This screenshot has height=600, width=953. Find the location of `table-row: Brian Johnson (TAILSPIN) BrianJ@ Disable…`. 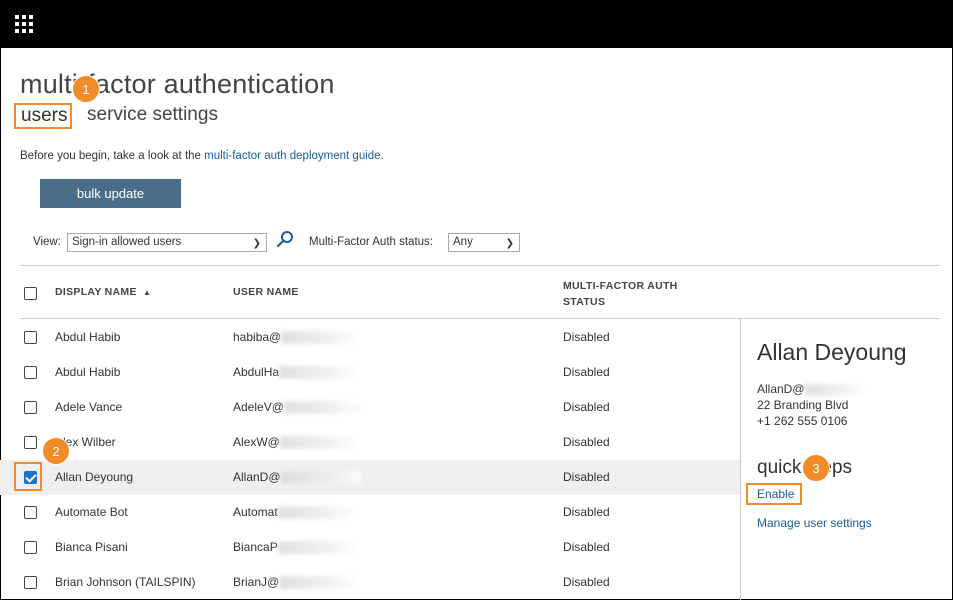

table-row: Brian Johnson (TAILSPIN) BrianJ@ Disable… is located at coordinates (370, 582).